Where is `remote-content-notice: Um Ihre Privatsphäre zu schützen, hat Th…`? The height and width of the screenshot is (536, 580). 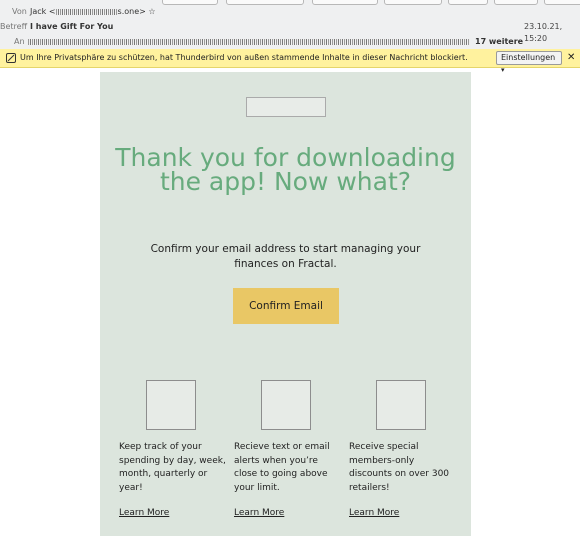 remote-content-notice: Um Ihre Privatsphäre zu schützen, hat Th… is located at coordinates (290, 61).